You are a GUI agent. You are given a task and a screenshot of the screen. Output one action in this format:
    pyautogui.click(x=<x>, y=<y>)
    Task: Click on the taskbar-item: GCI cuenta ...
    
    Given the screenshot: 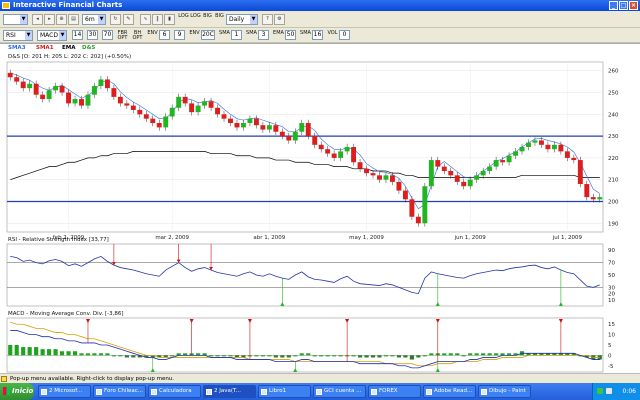 What is the action you would take?
    pyautogui.click(x=339, y=391)
    